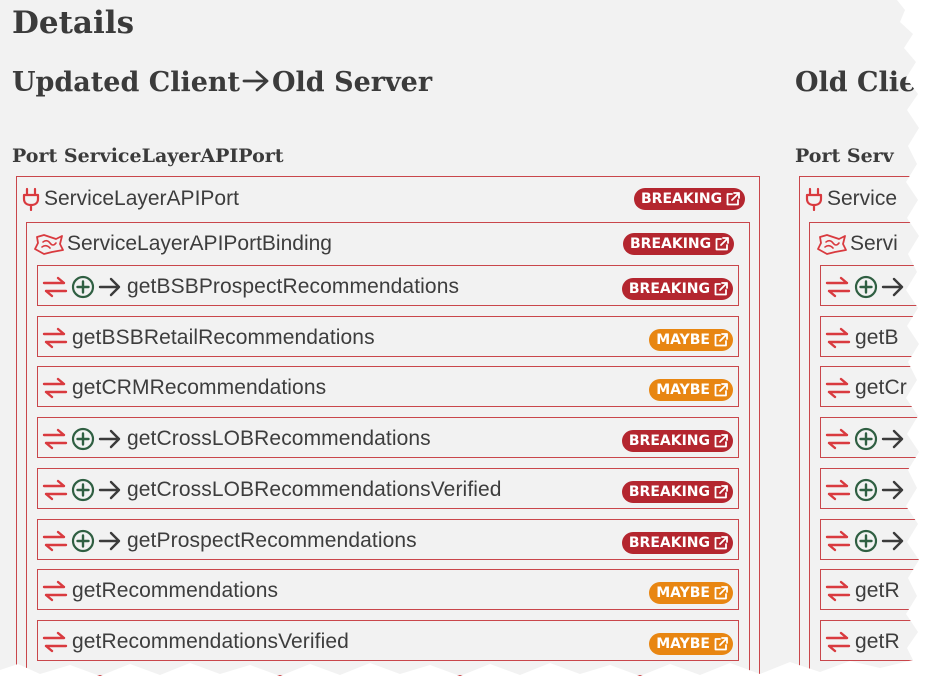 This screenshot has width=935, height=696. Describe the element at coordinates (856, 82) in the screenshot. I see `right-column-title: Old Clie` at that location.